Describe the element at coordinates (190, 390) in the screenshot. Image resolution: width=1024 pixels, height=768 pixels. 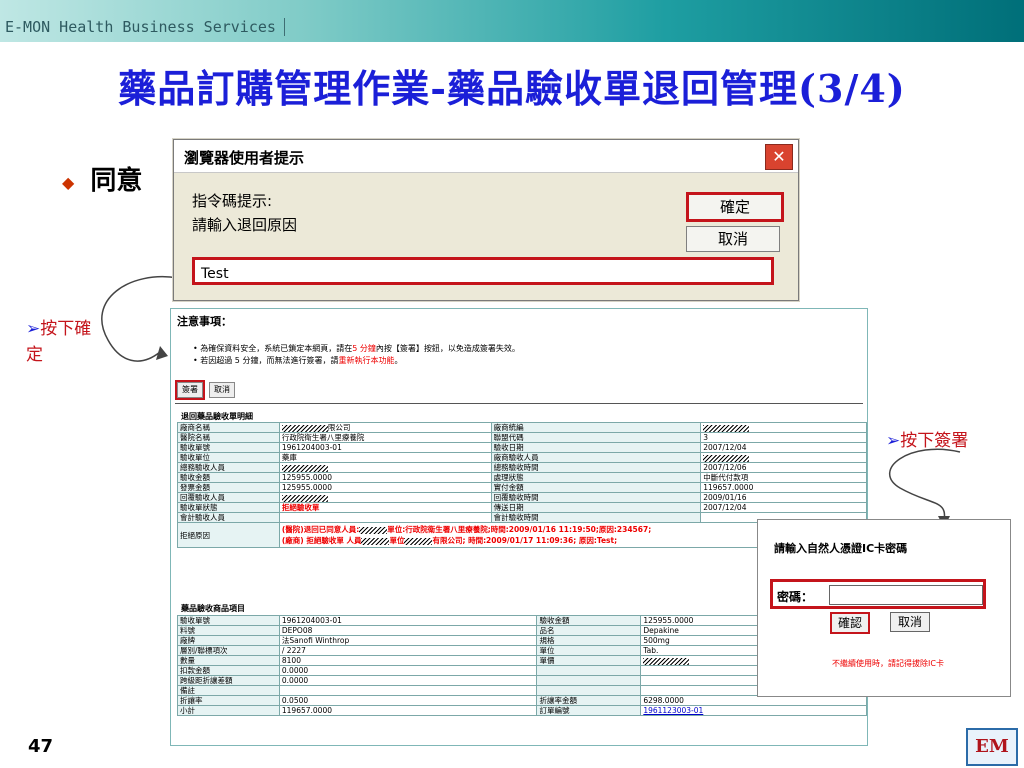
I see `sign-button: 簽署` at that location.